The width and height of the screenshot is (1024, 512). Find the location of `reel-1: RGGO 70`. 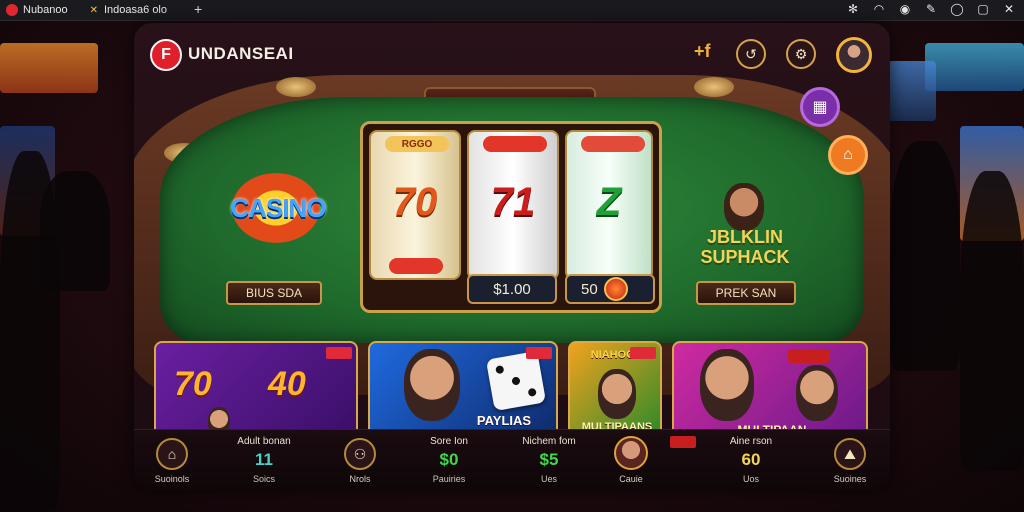

reel-1: RGGO 70 is located at coordinates (415, 205).